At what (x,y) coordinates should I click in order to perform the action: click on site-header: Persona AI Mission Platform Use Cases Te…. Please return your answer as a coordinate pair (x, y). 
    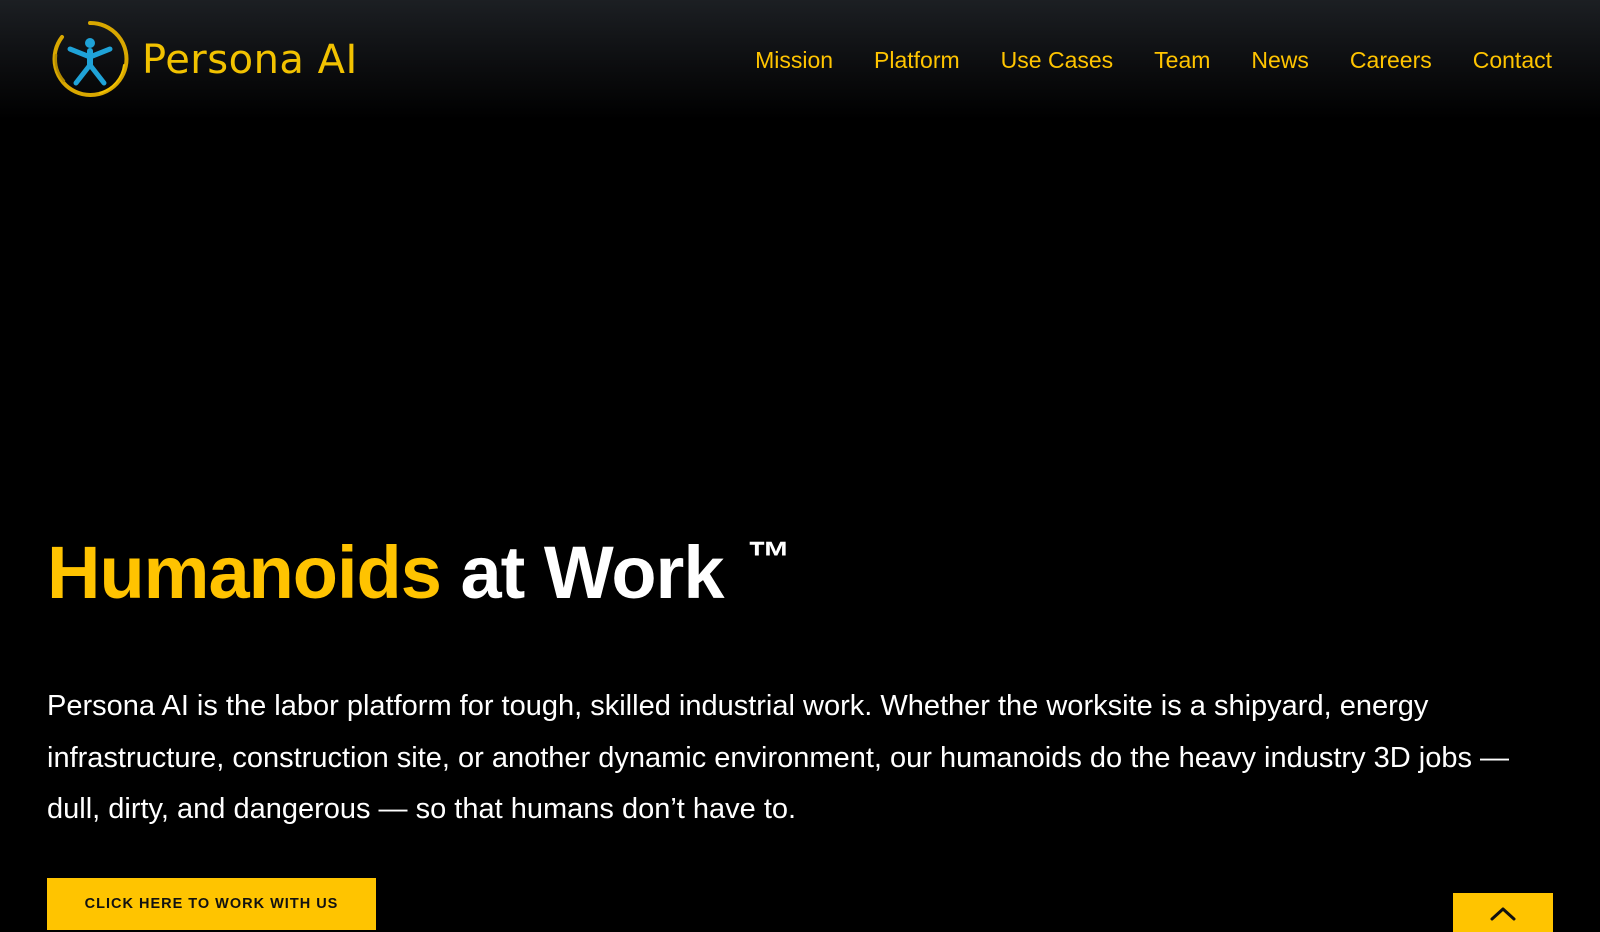
    Looking at the image, I should click on (800, 60).